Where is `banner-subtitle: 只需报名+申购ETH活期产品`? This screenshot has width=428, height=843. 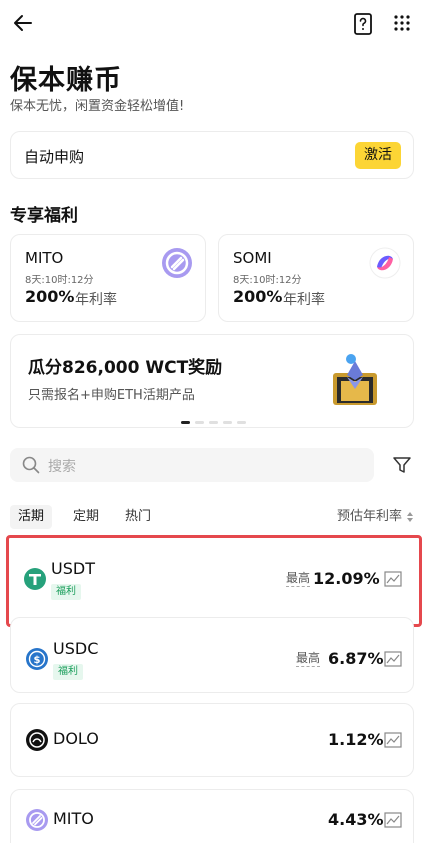 banner-subtitle: 只需报名+申购ETH活期产品 is located at coordinates (111, 395).